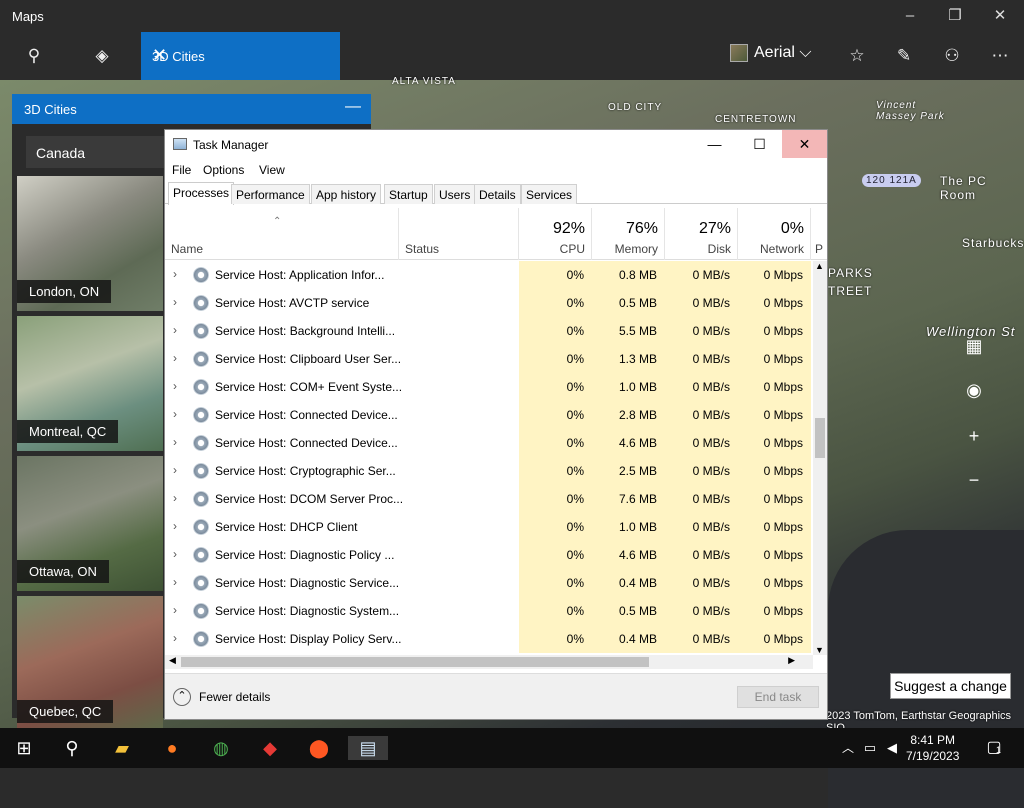 The width and height of the screenshot is (1024, 808). I want to click on col-power: P, so click(819, 234).